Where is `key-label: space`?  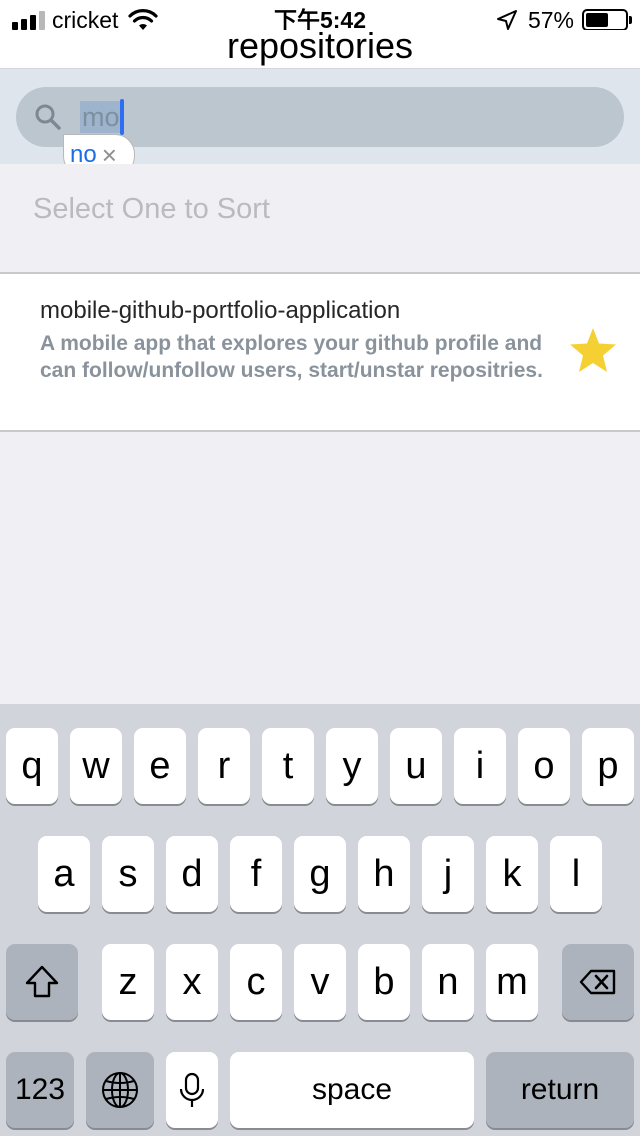 key-label: space is located at coordinates (352, 1089).